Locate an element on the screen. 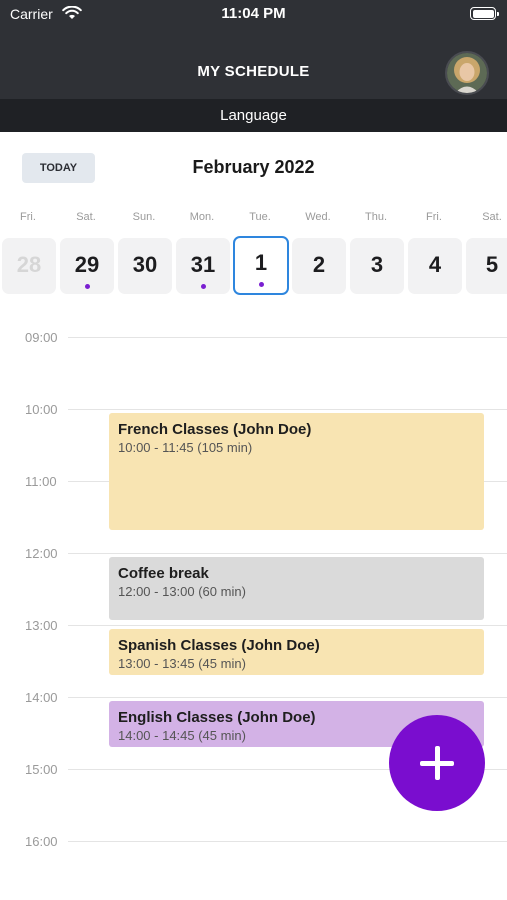 The height and width of the screenshot is (900, 507). hour-label: 09:00 is located at coordinates (41, 337).